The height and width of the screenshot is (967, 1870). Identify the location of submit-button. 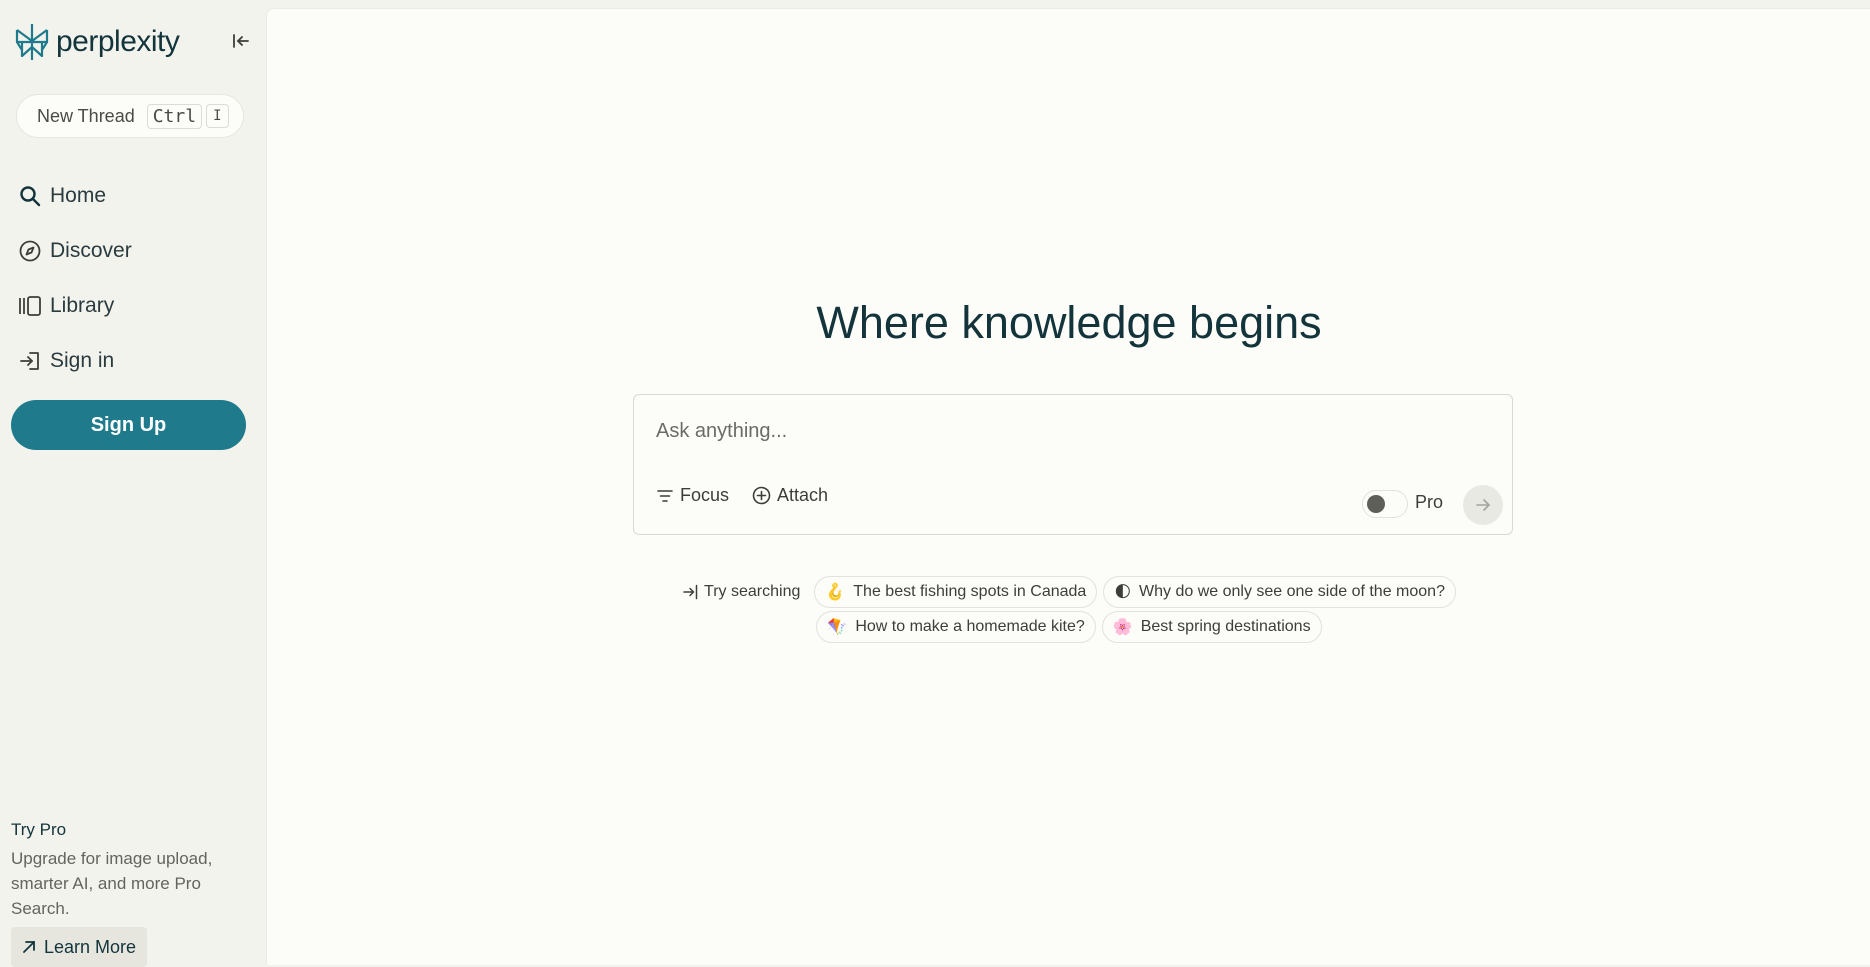
(1483, 505).